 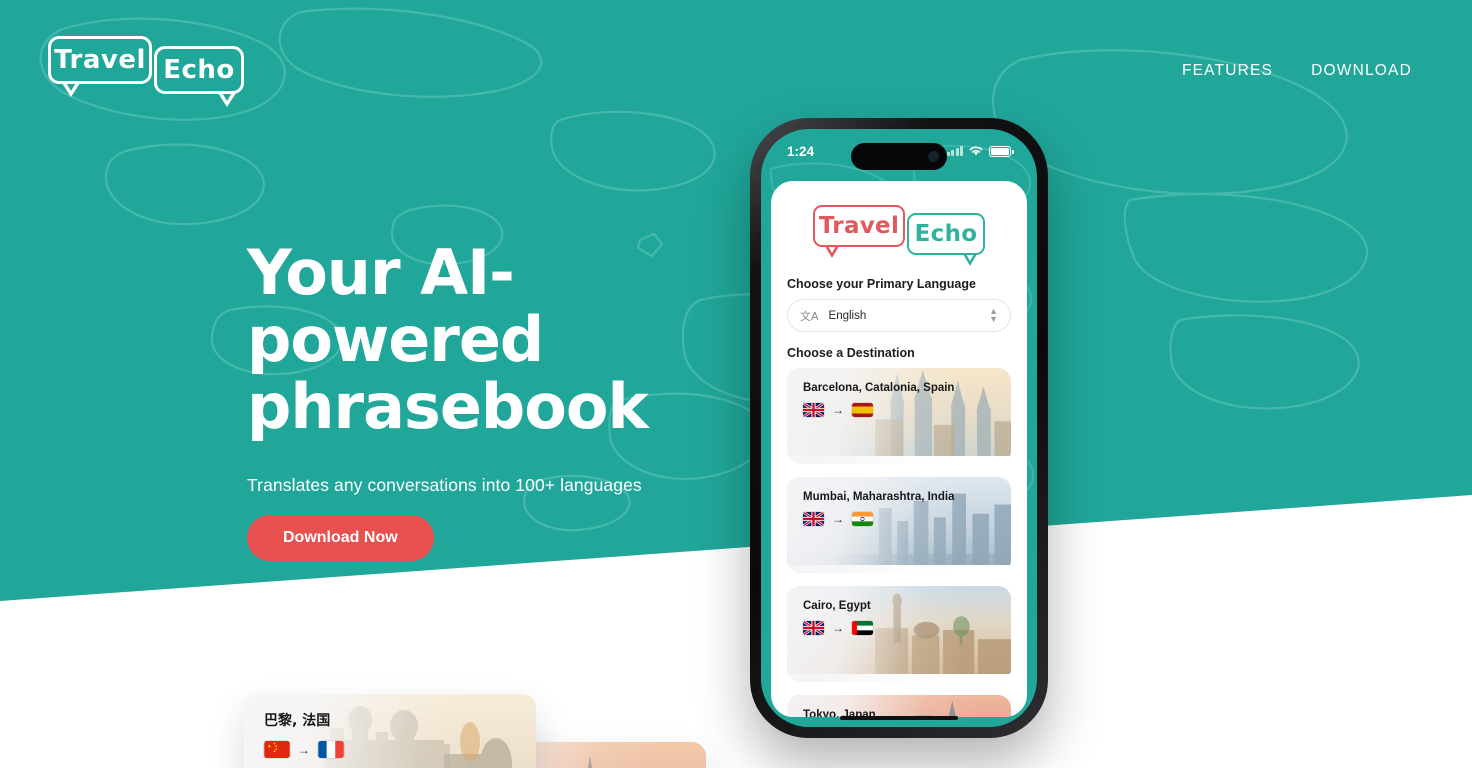 What do you see at coordinates (340, 537) in the screenshot?
I see `download-now-button: Download Now` at bounding box center [340, 537].